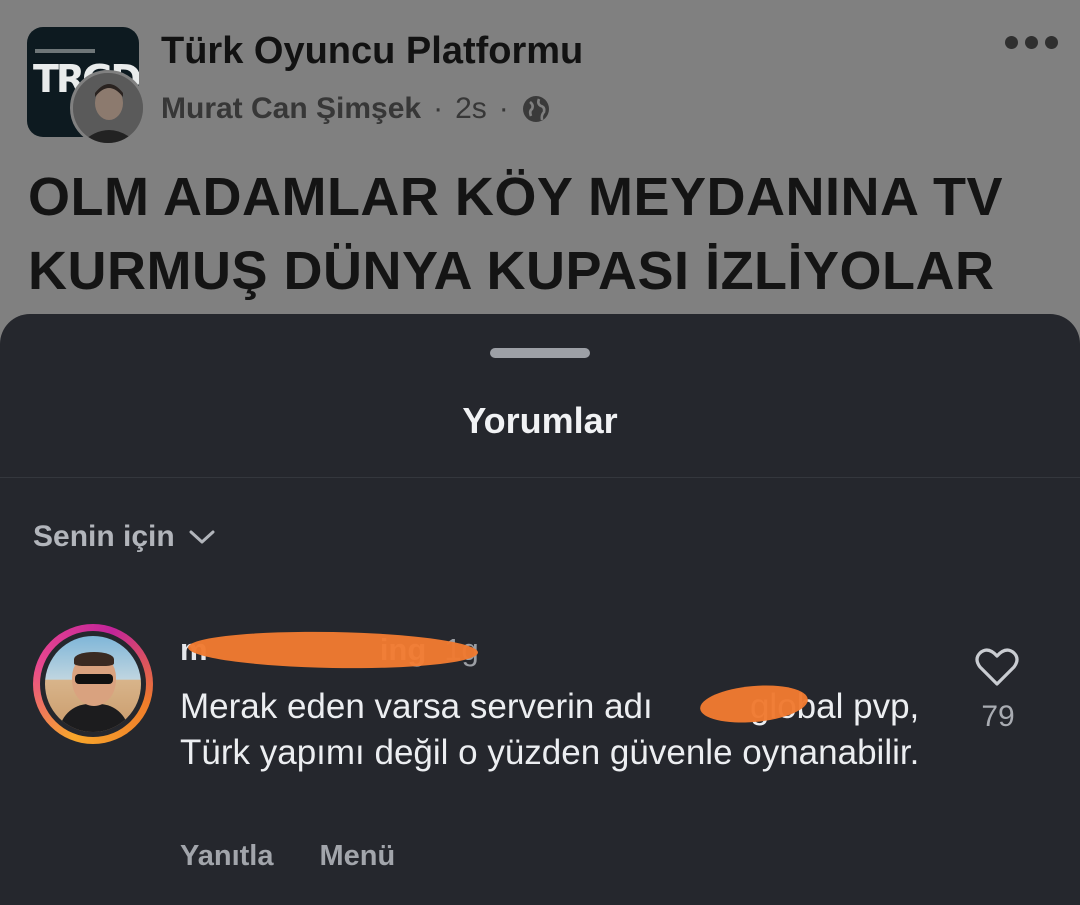  I want to click on comment-avatar, so click(93, 684).